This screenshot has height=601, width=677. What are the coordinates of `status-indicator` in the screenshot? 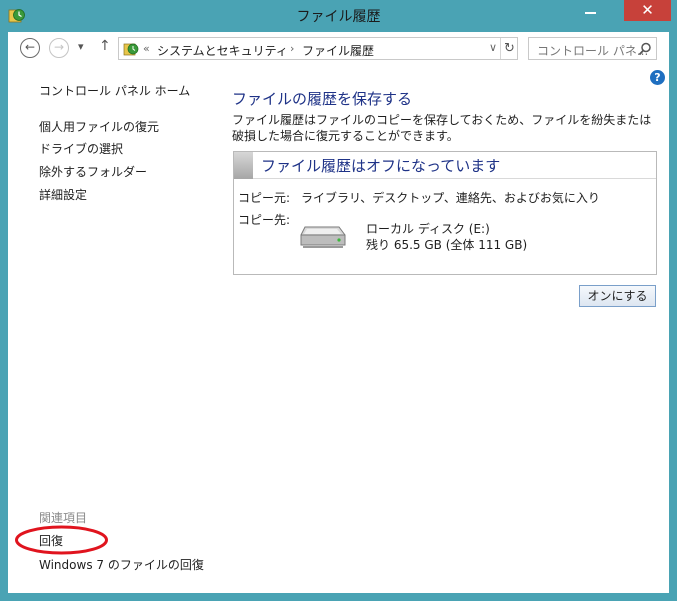 It's located at (243, 165).